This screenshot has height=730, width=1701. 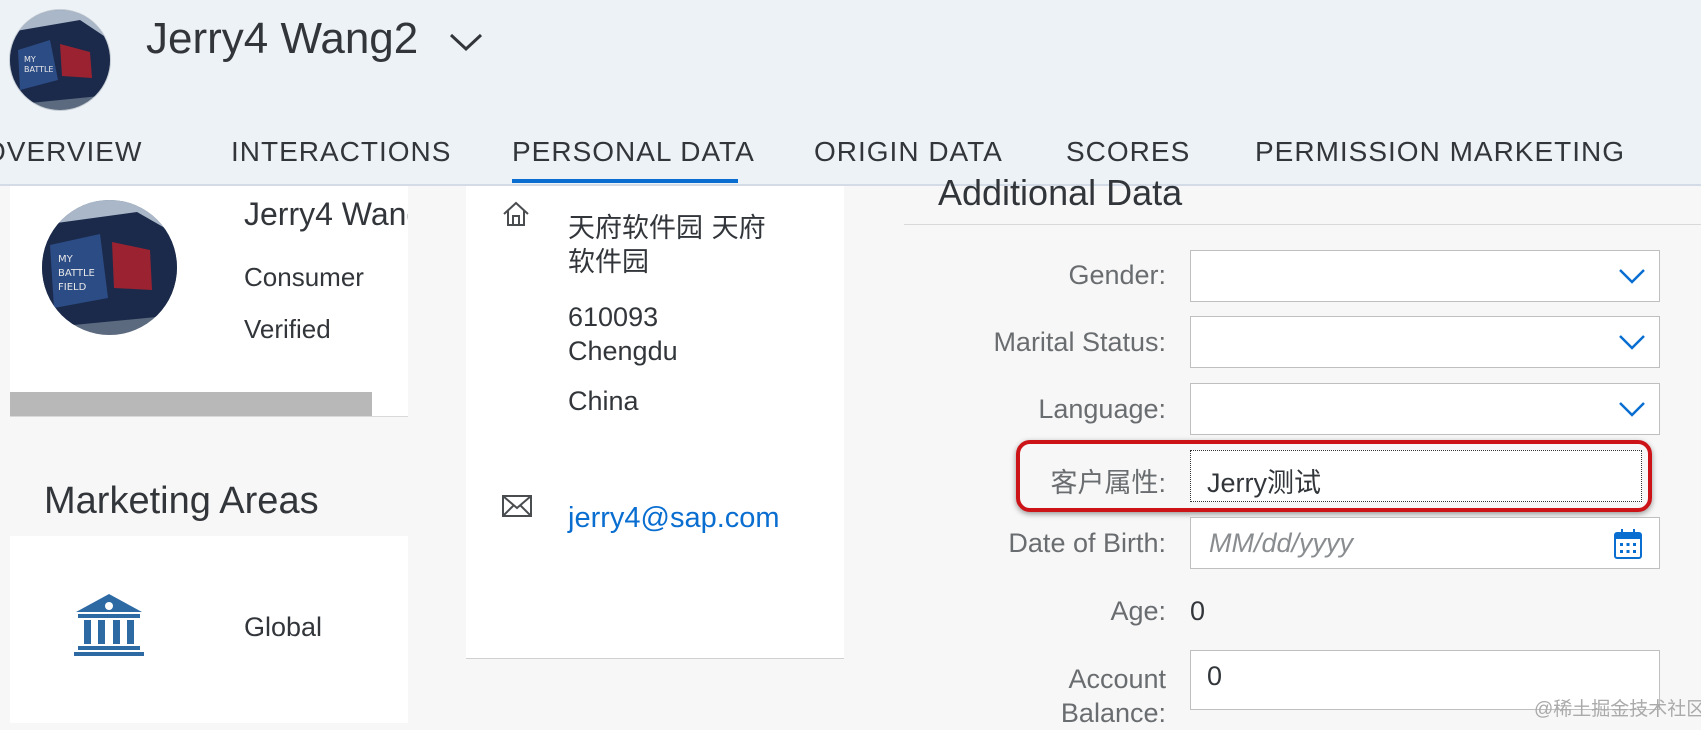 I want to click on profile-name: Jerry4 Wang2, so click(x=326, y=214).